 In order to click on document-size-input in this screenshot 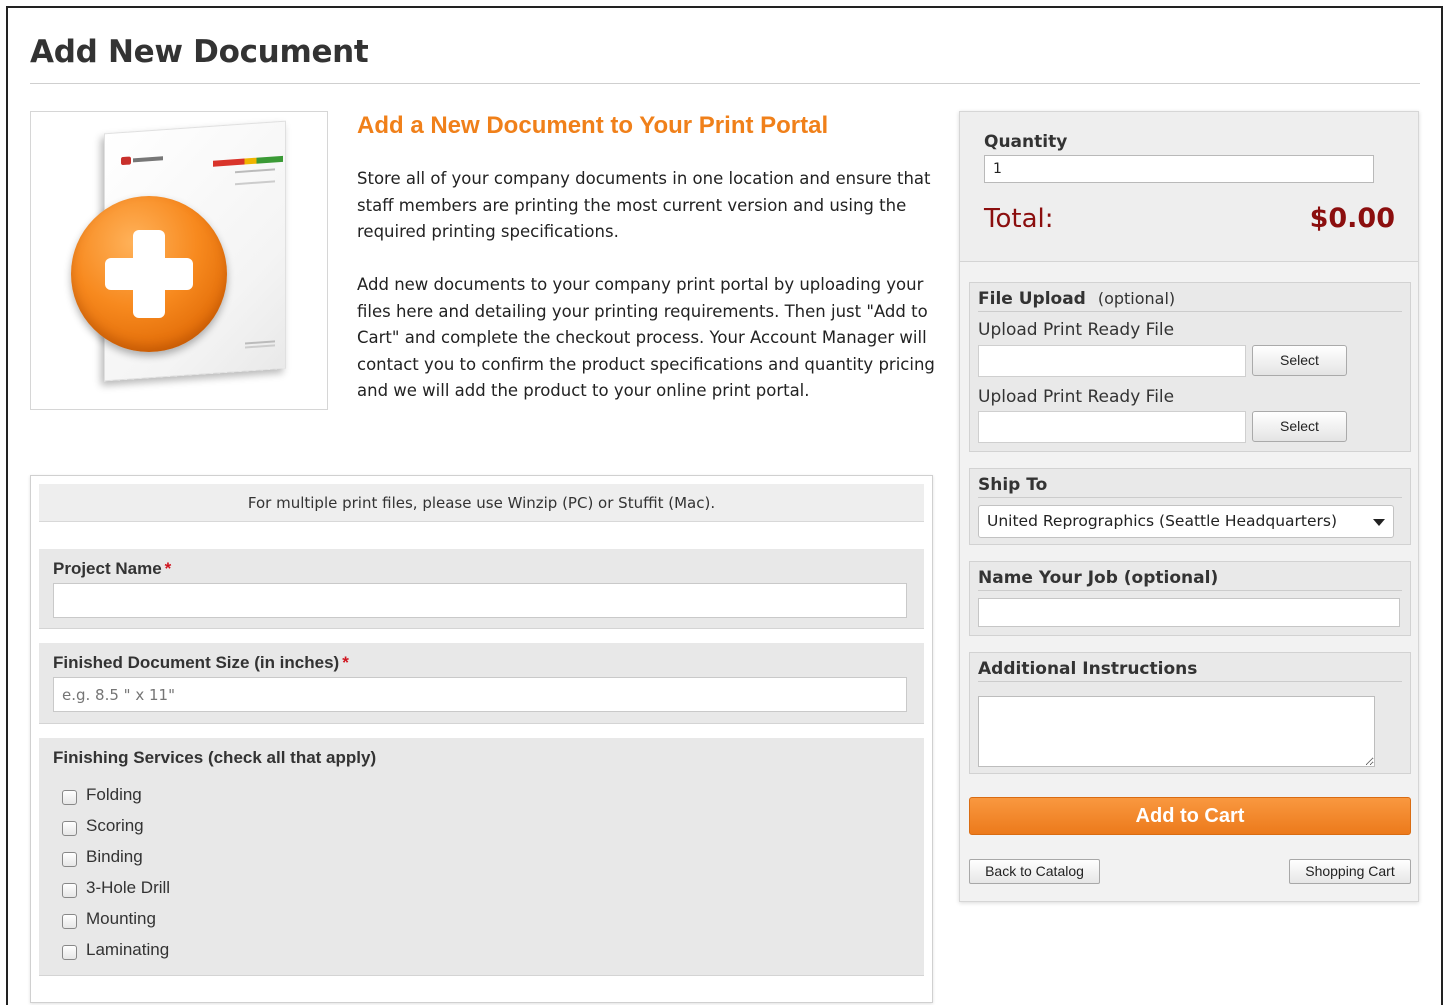, I will do `click(480, 694)`.